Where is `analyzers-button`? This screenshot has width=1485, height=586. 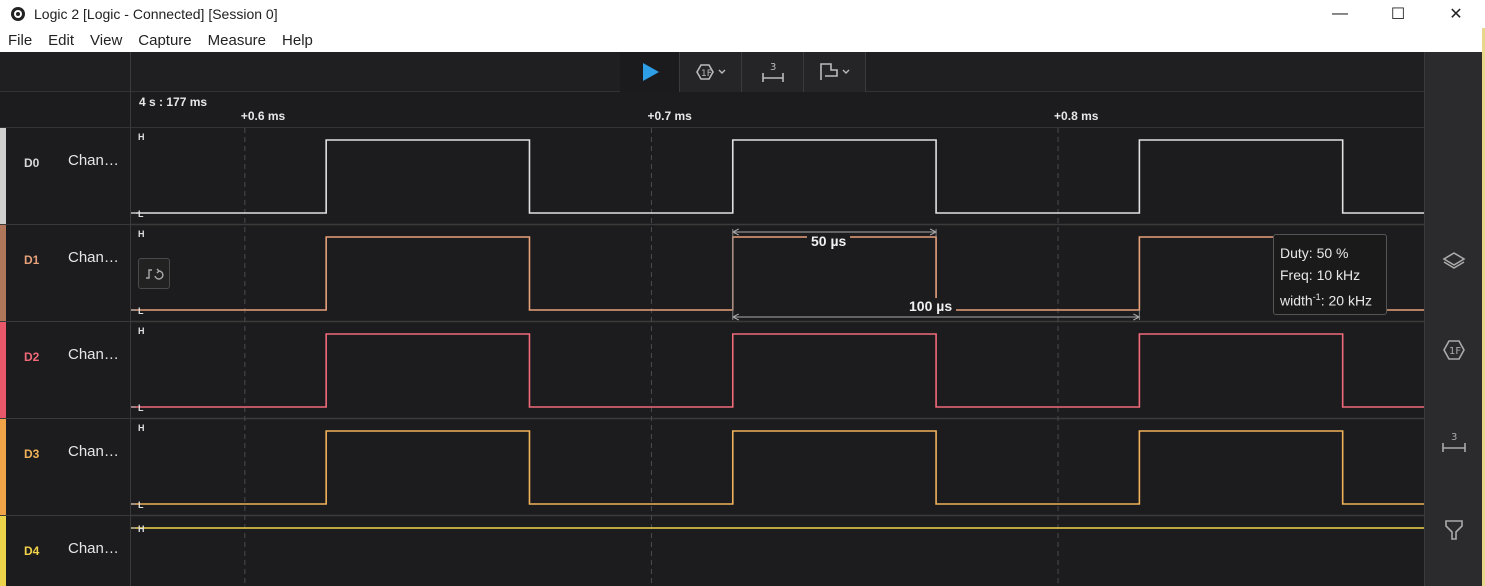
analyzers-button is located at coordinates (1454, 260).